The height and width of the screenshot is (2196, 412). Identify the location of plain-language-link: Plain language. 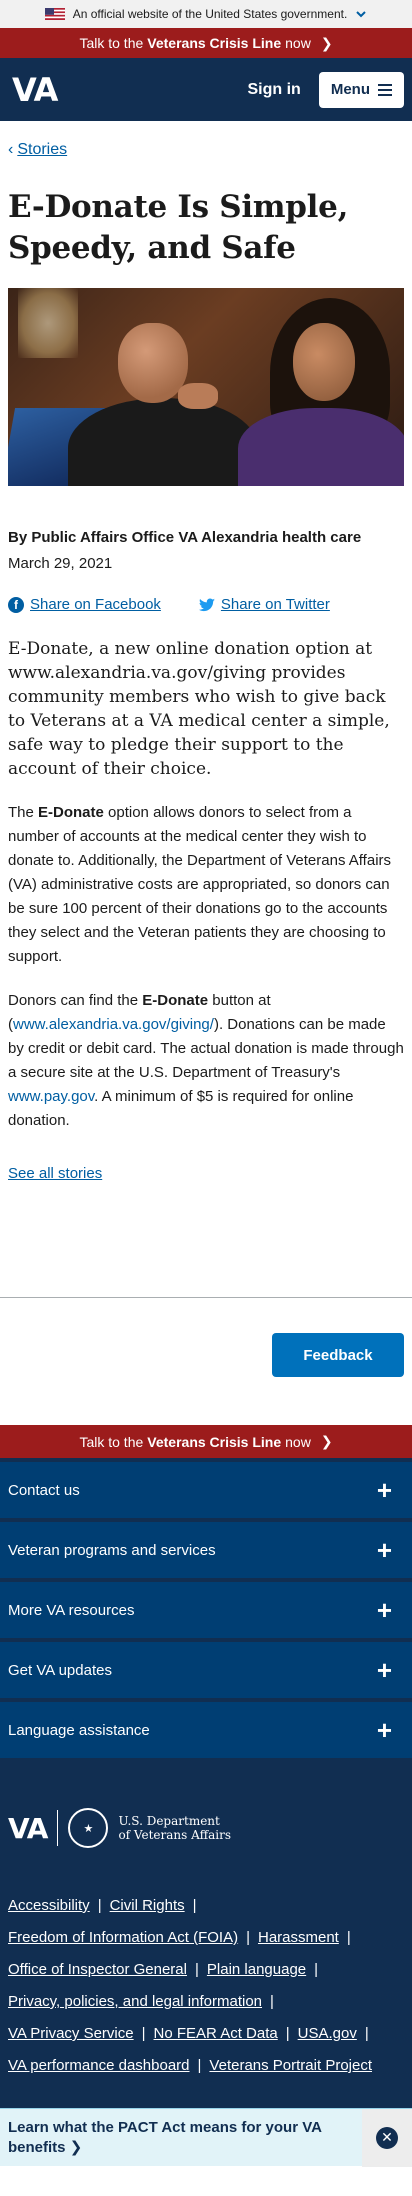
(256, 1969).